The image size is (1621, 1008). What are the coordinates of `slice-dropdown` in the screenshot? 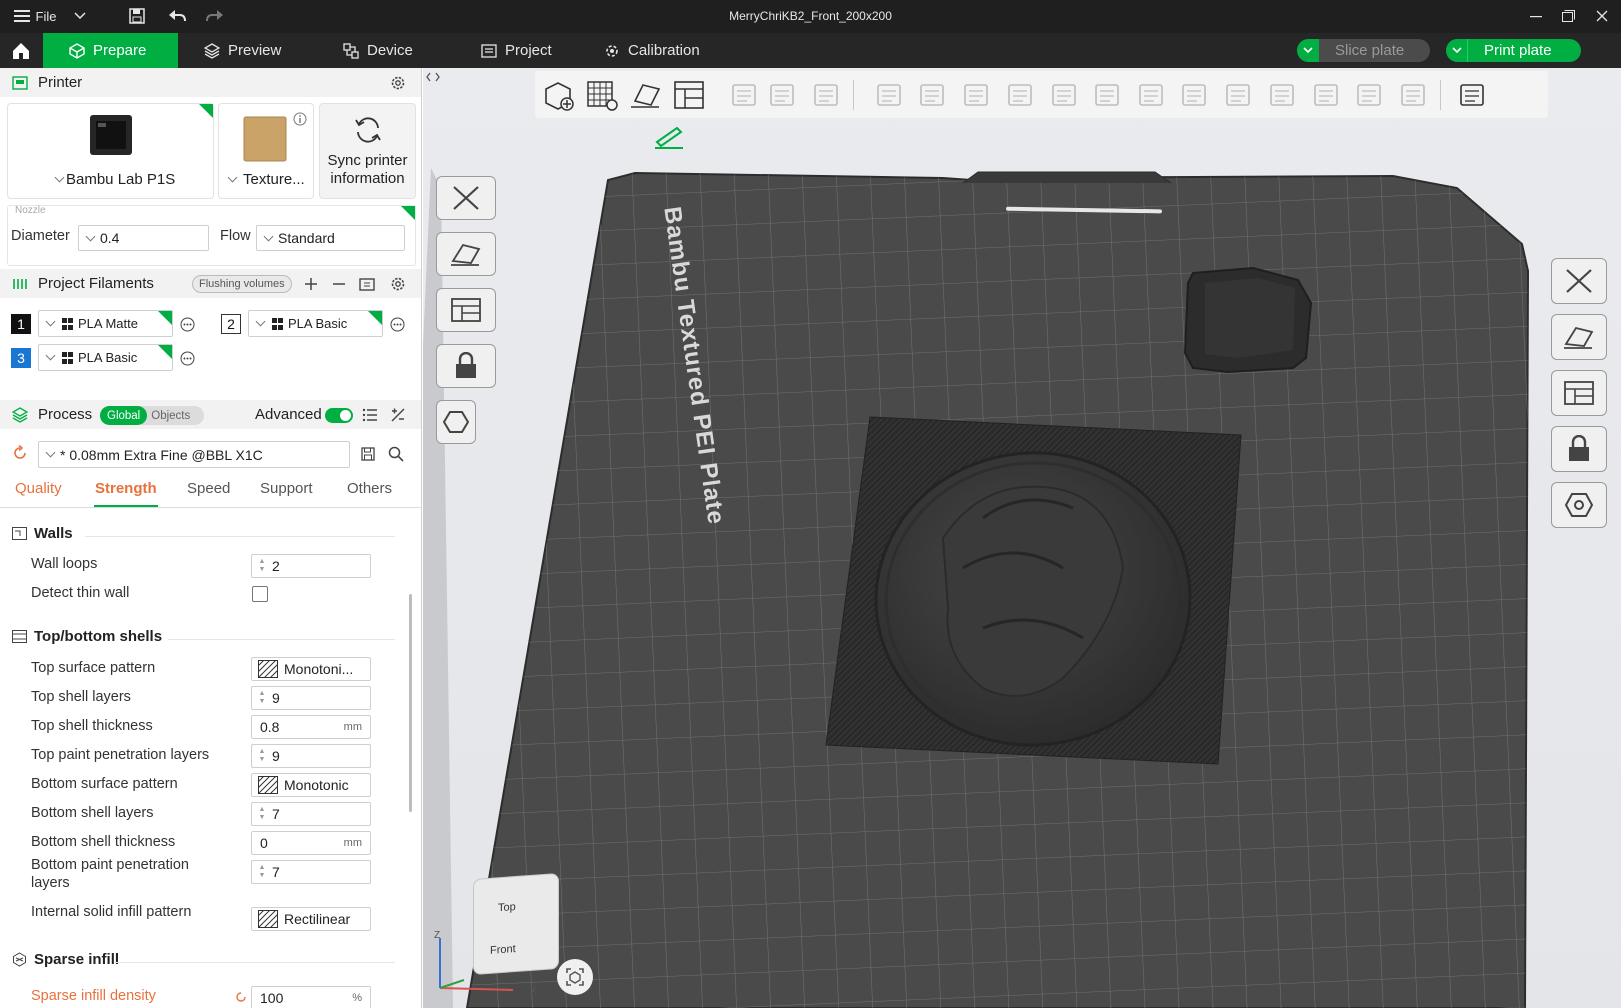 It's located at (1308, 50).